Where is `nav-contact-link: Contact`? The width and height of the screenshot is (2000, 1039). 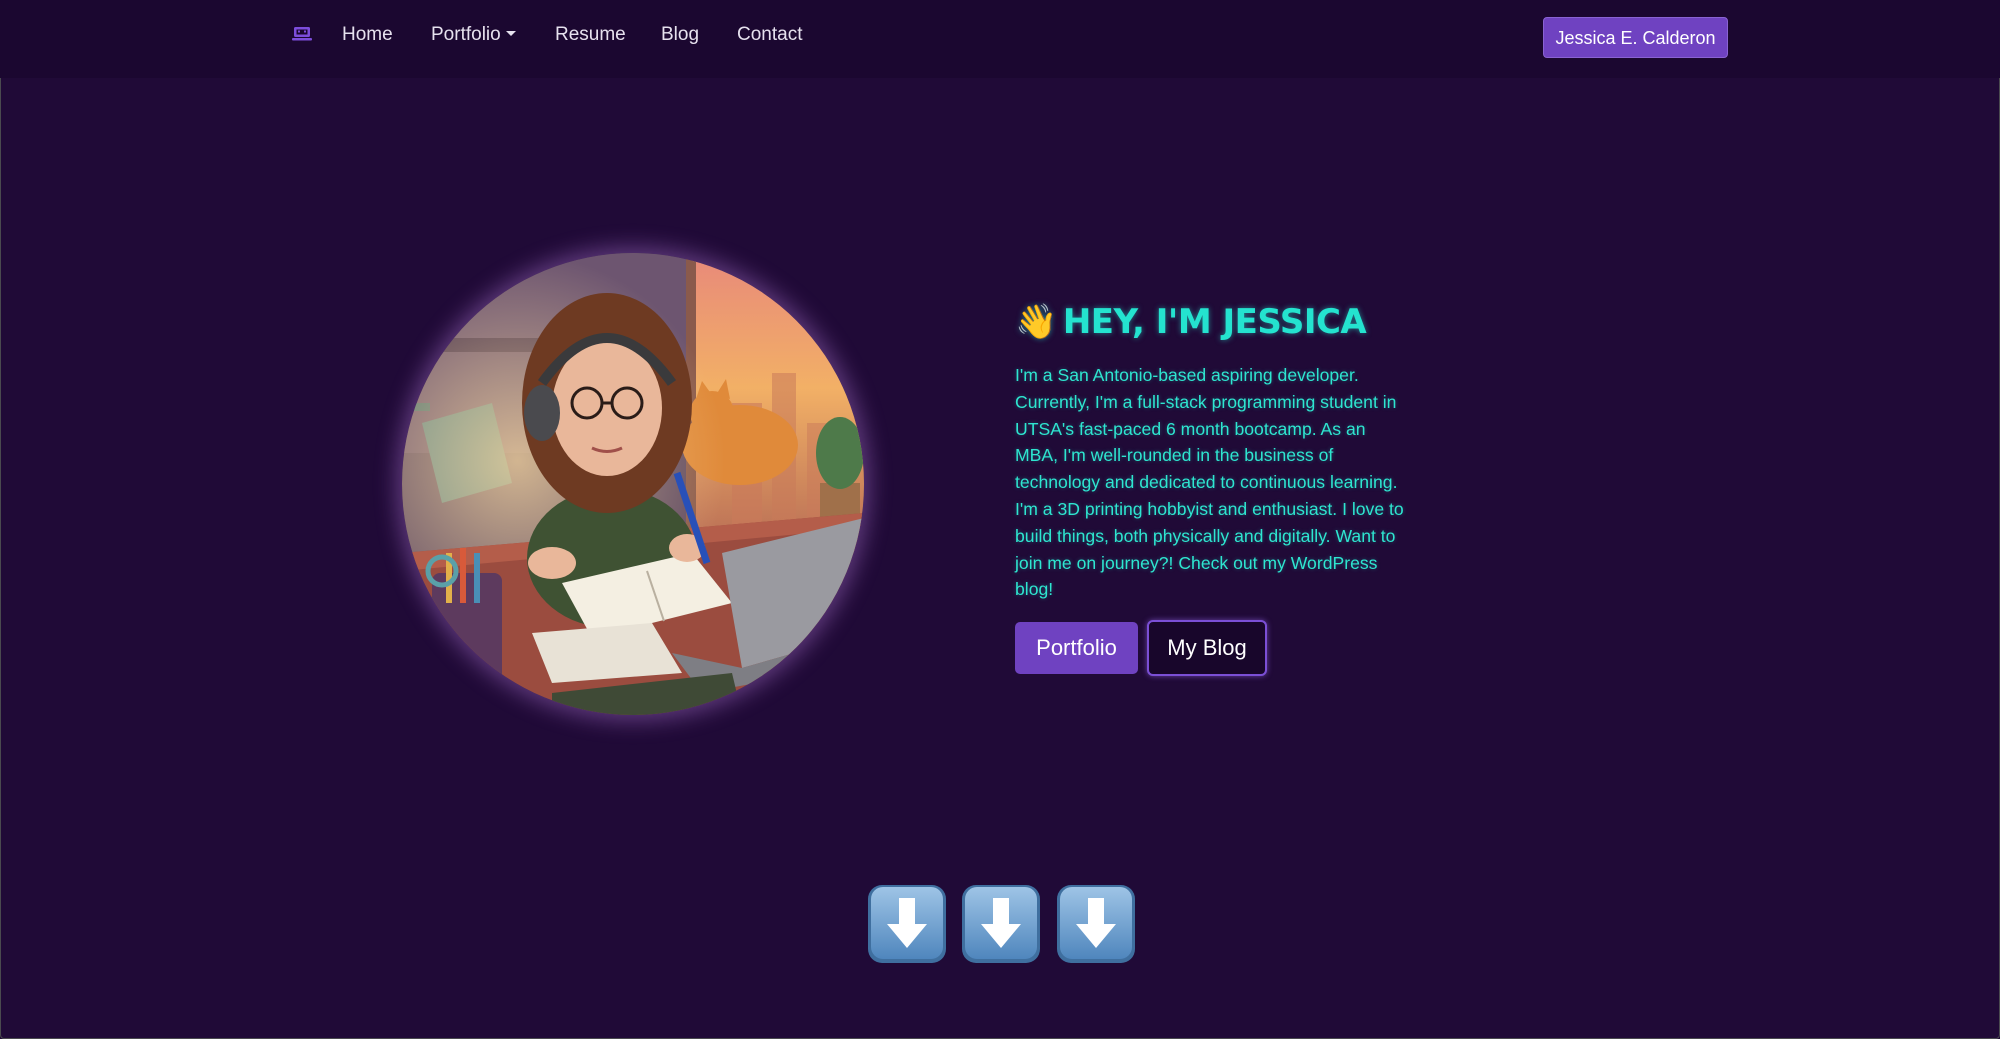
nav-contact-link: Contact is located at coordinates (769, 35).